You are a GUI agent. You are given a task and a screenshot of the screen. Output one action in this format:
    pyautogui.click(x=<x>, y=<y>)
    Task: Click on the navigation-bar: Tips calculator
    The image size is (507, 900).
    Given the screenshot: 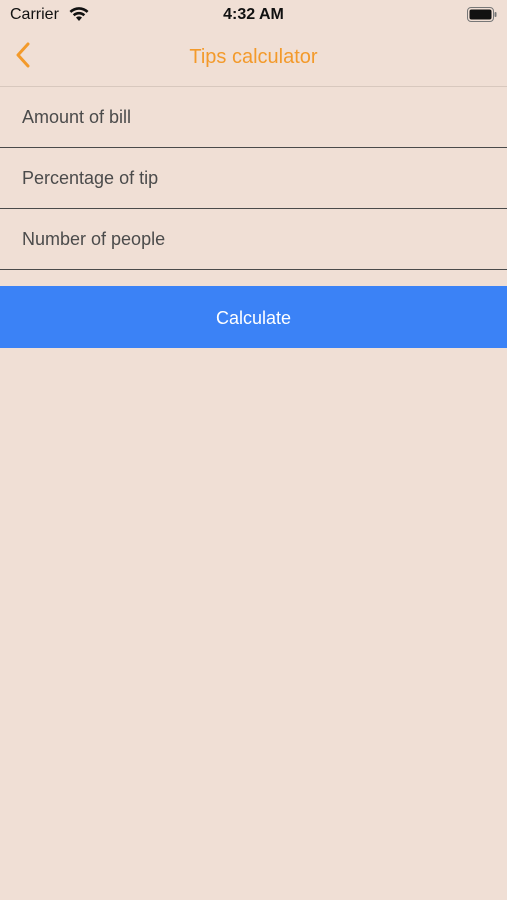 What is the action you would take?
    pyautogui.click(x=253, y=58)
    